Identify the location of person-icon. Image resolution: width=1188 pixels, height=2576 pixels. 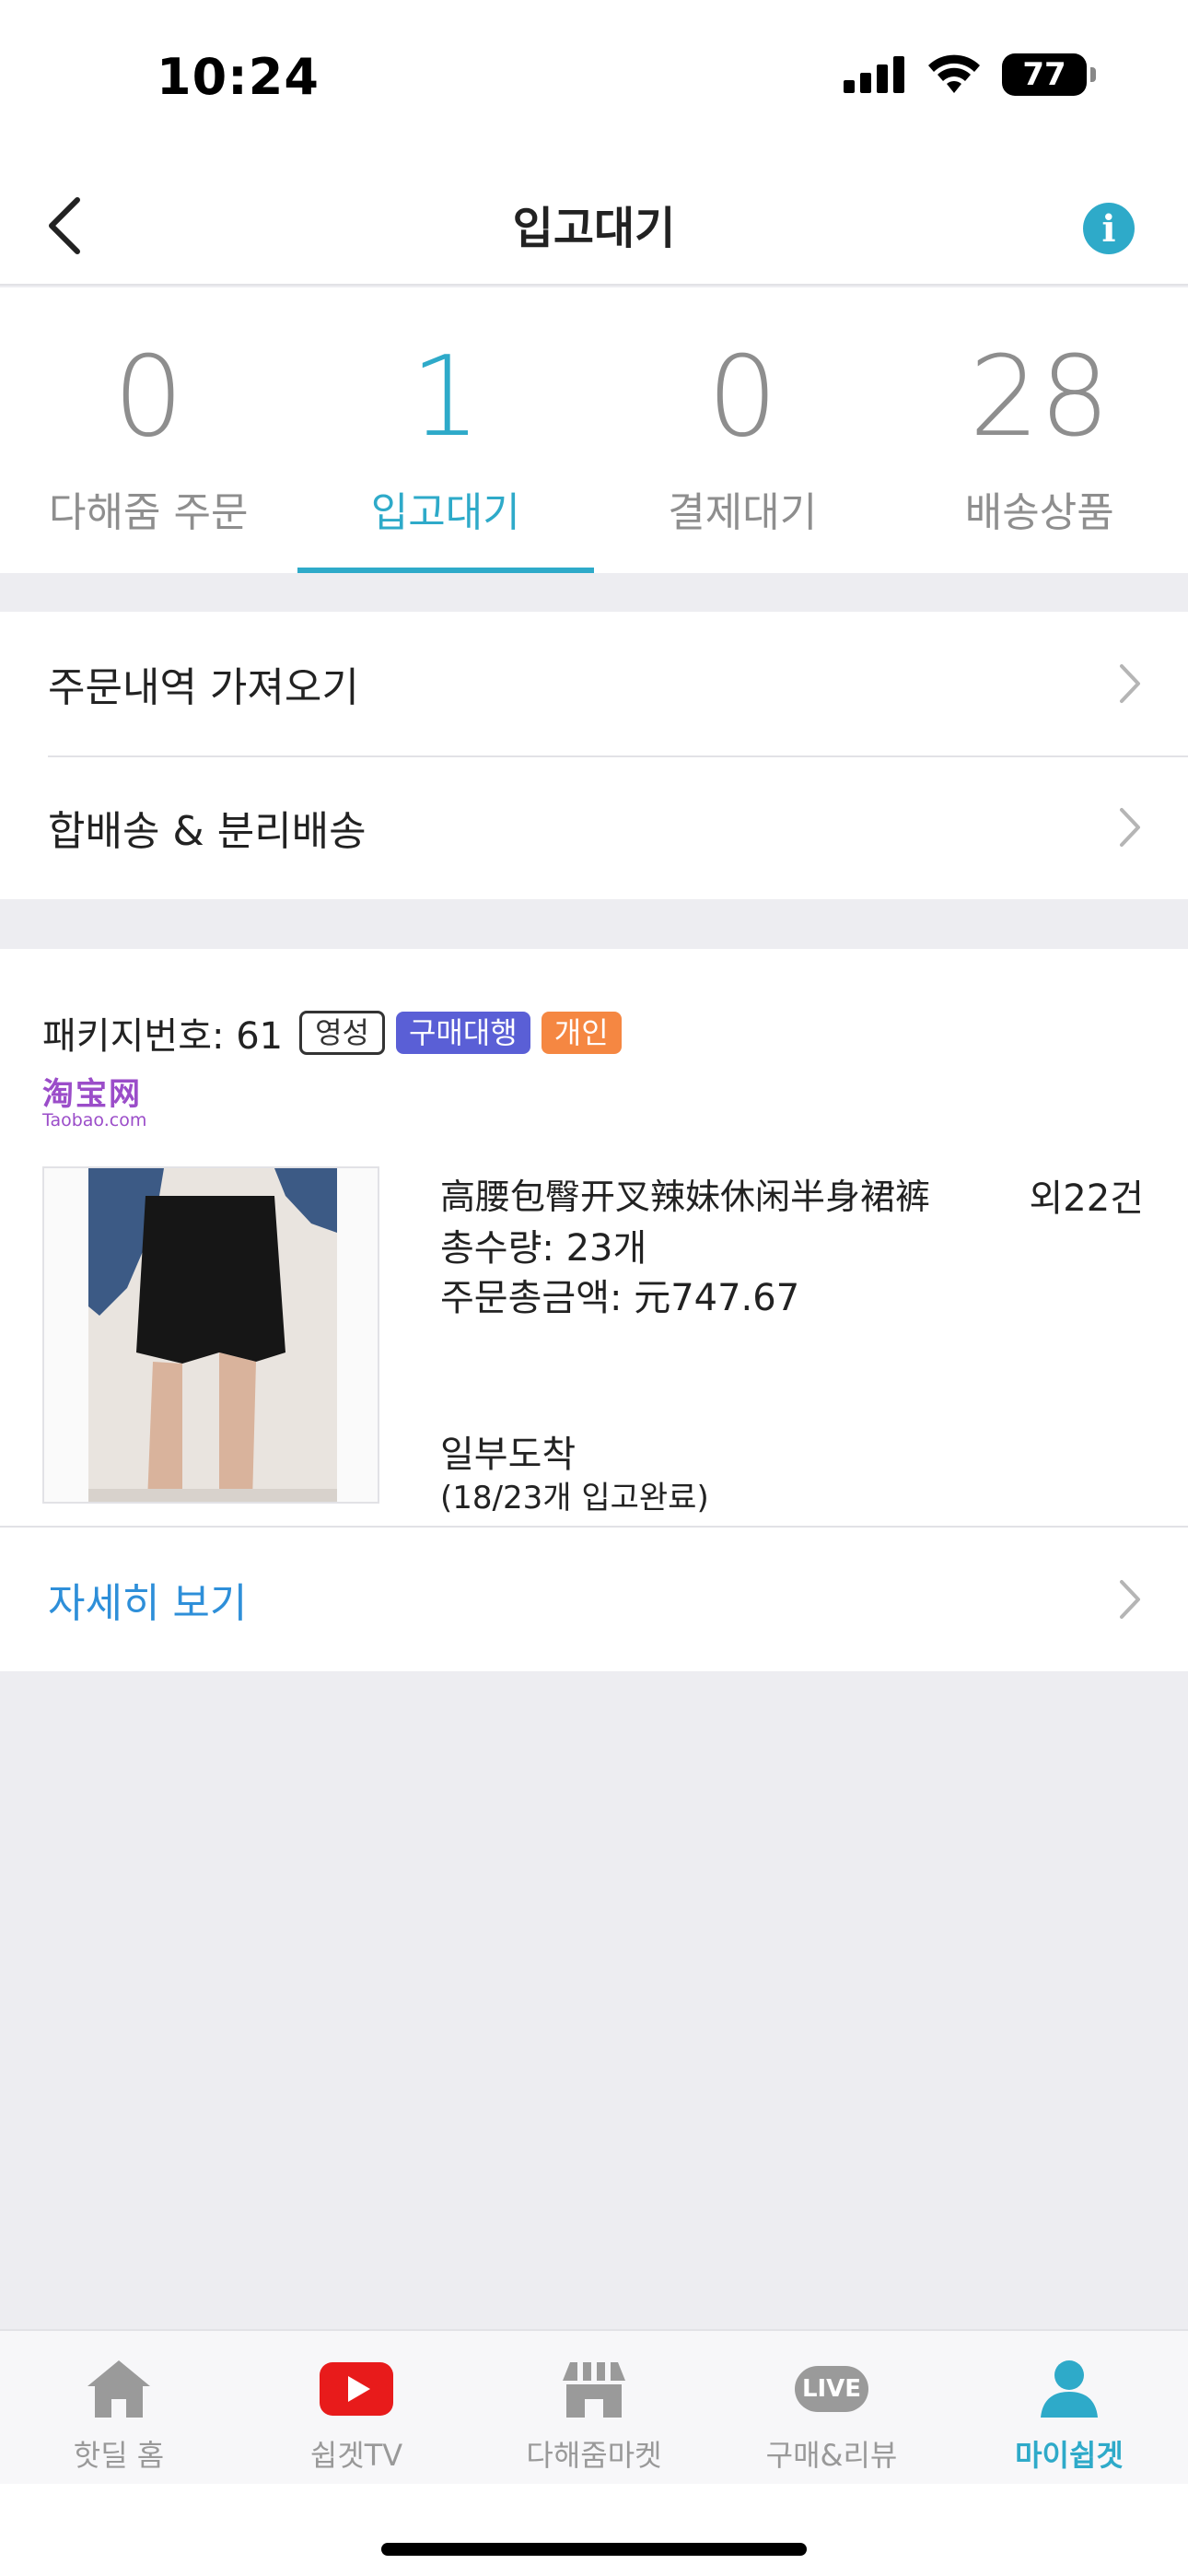
(1069, 2389).